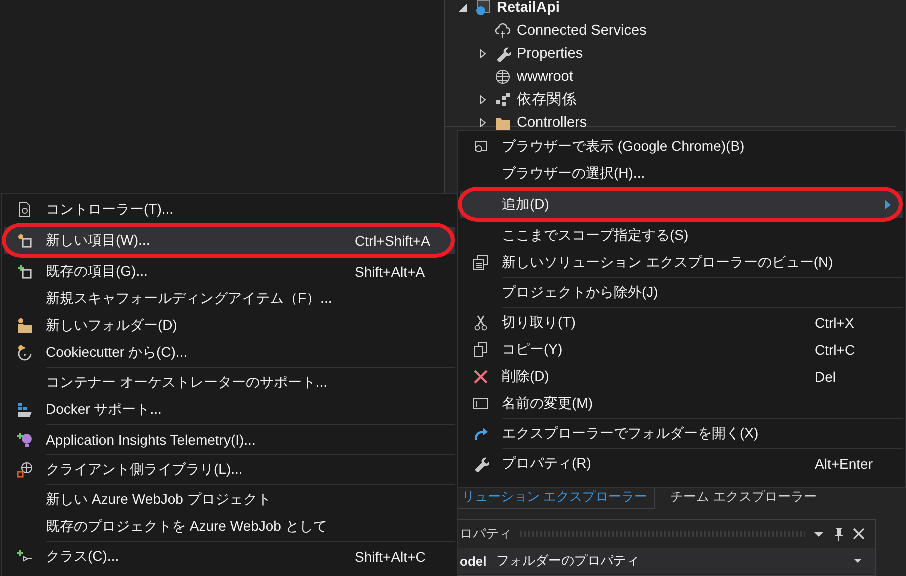  What do you see at coordinates (229, 526) in the screenshot?
I see `menu-item: 既存のプロジェクトを Azure WebJob として` at bounding box center [229, 526].